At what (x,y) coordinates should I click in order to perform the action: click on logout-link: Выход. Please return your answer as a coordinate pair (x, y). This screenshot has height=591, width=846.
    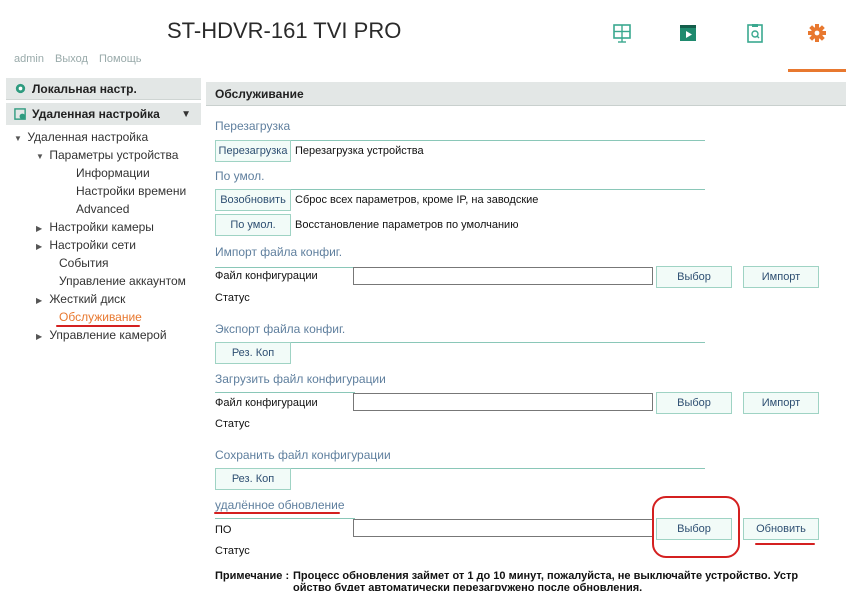
    Looking at the image, I should click on (71, 59).